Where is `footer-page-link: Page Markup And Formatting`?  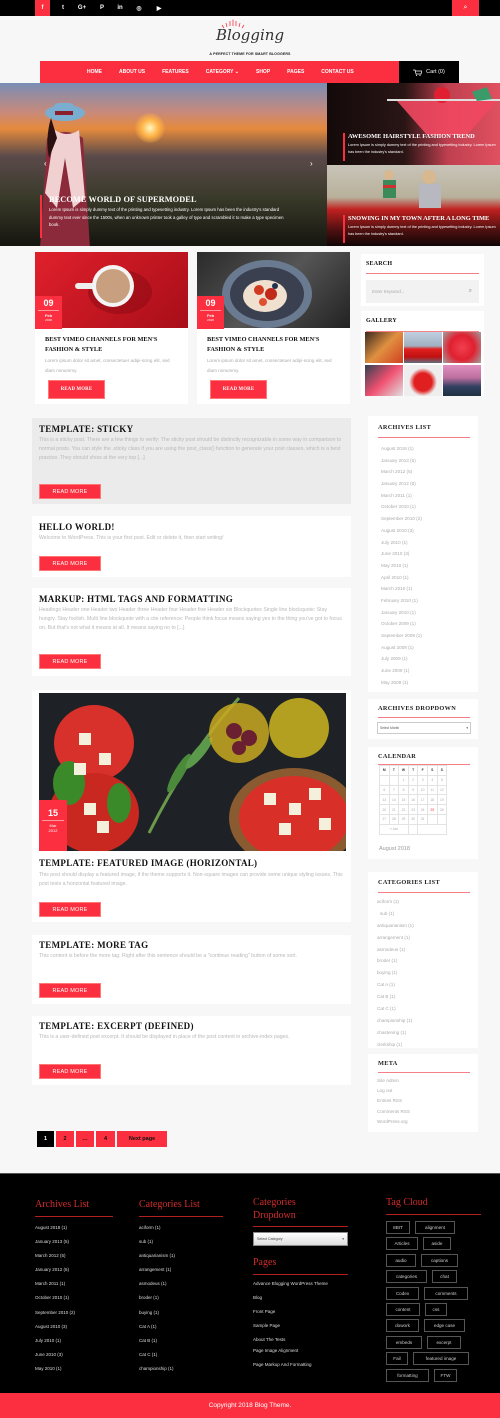
footer-page-link: Page Markup And Formatting is located at coordinates (298, 1365).